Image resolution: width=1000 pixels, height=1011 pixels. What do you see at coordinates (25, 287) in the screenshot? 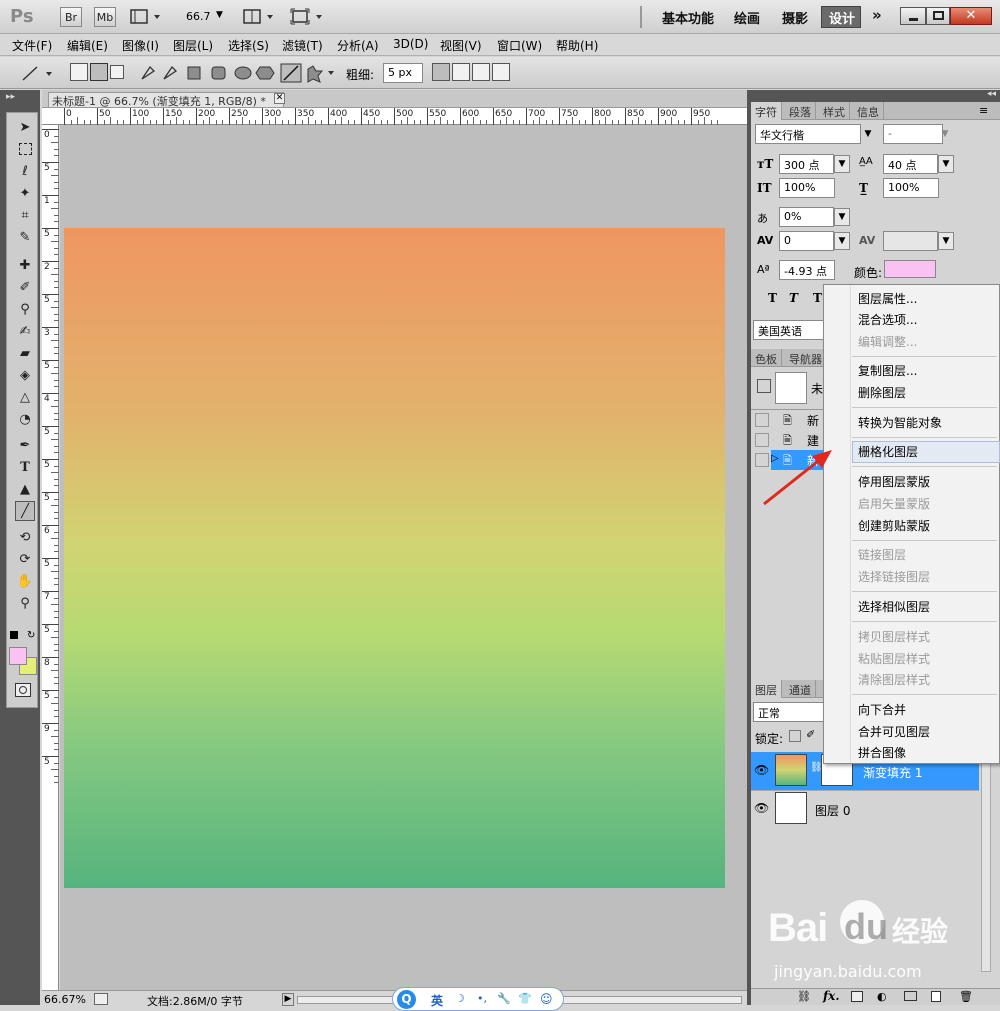
I see `brush-tool-icon: ✐` at bounding box center [25, 287].